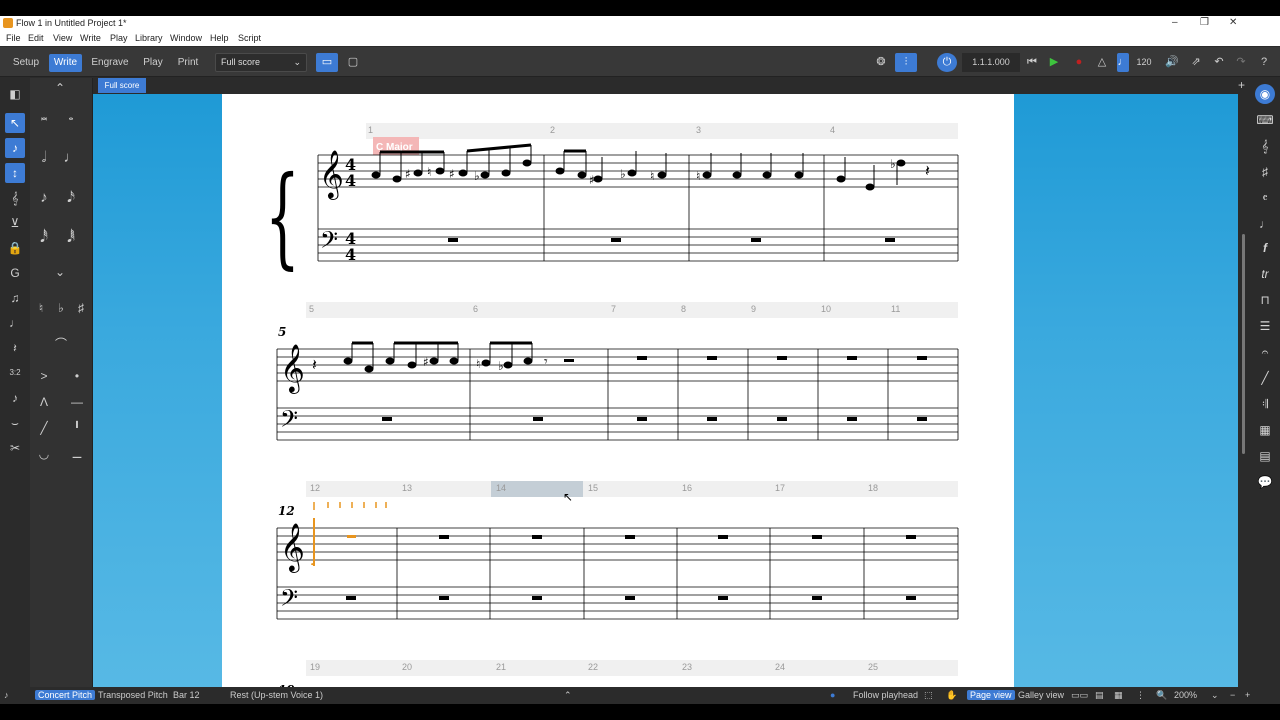 The width and height of the screenshot is (1280, 720). What do you see at coordinates (44, 238) in the screenshot?
I see `thirty-second-note-icon: 𝅘𝅥𝅰` at bounding box center [44, 238].